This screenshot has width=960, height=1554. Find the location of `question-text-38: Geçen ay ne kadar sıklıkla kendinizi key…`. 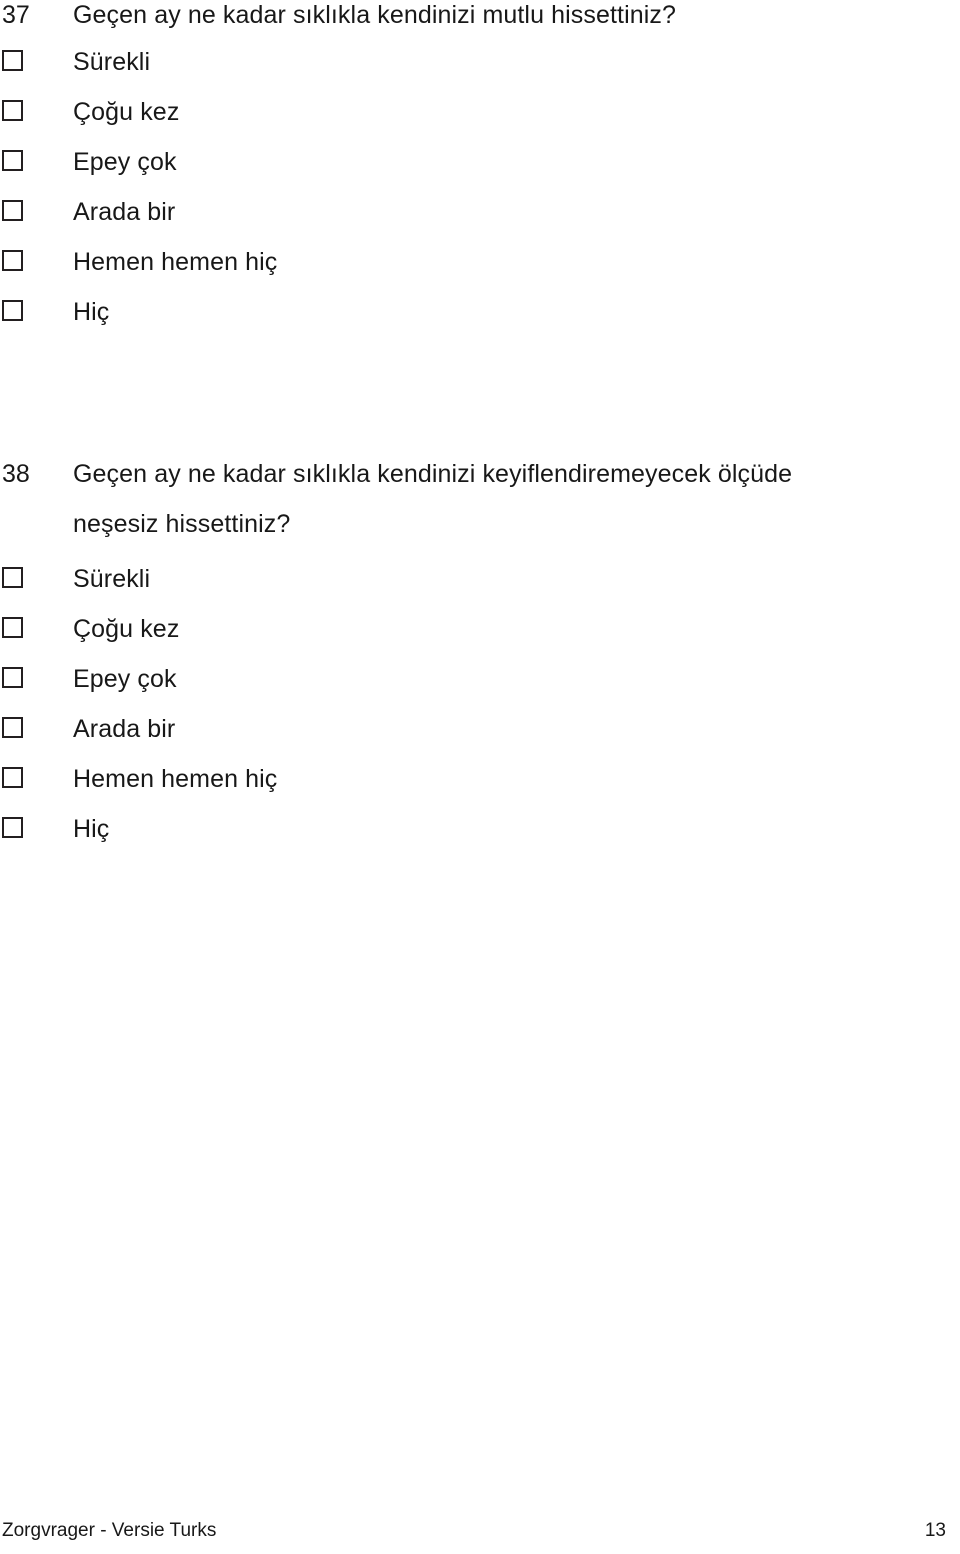

question-text-38: Geçen ay ne kadar sıklıkla kendinizi key… is located at coordinates (433, 499).